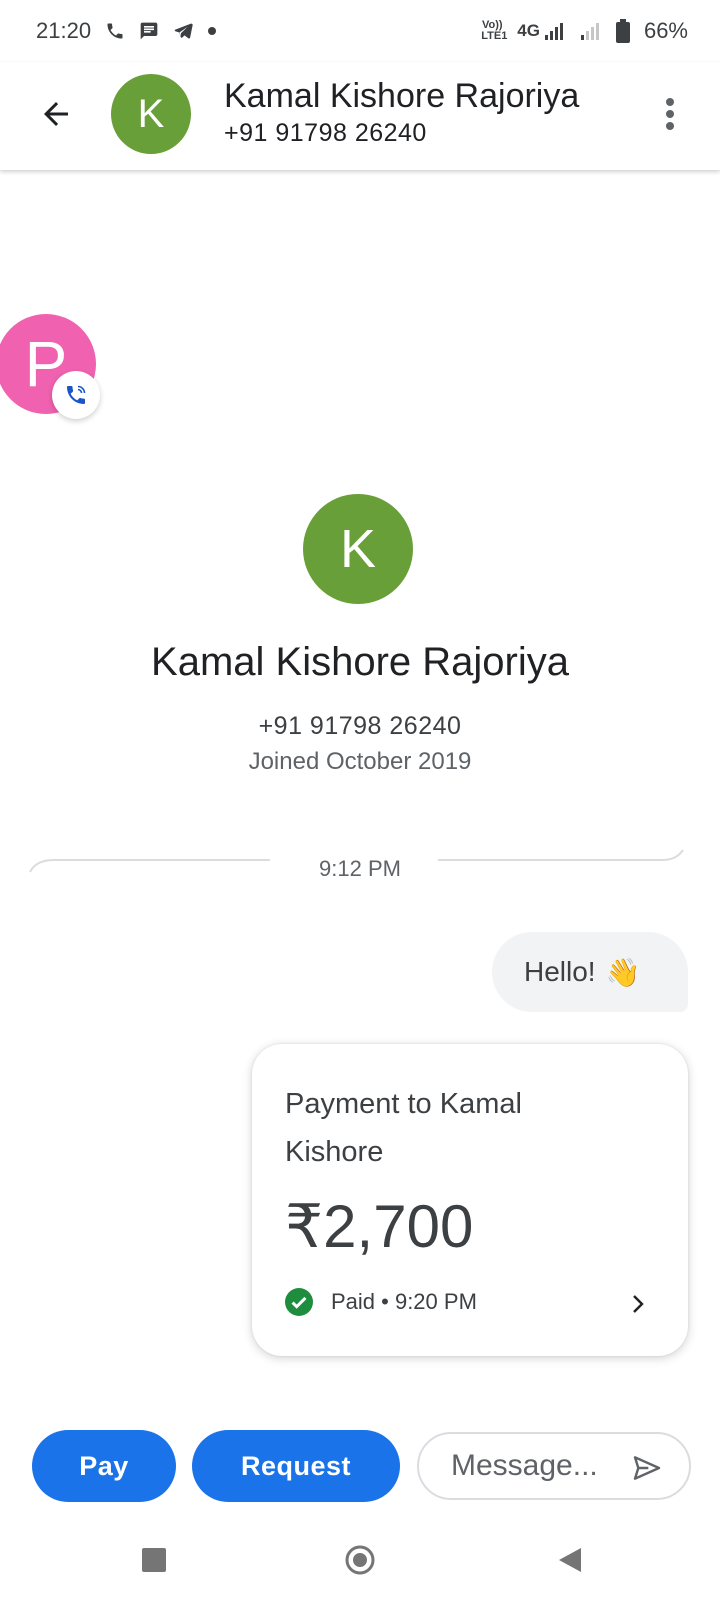 This screenshot has width=720, height=1600. What do you see at coordinates (115, 31) in the screenshot?
I see `phone-icon` at bounding box center [115, 31].